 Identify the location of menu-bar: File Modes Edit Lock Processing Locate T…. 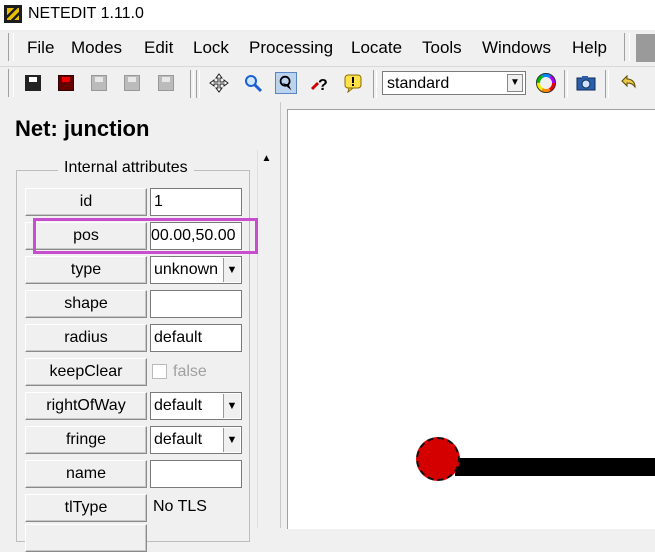
(327, 48).